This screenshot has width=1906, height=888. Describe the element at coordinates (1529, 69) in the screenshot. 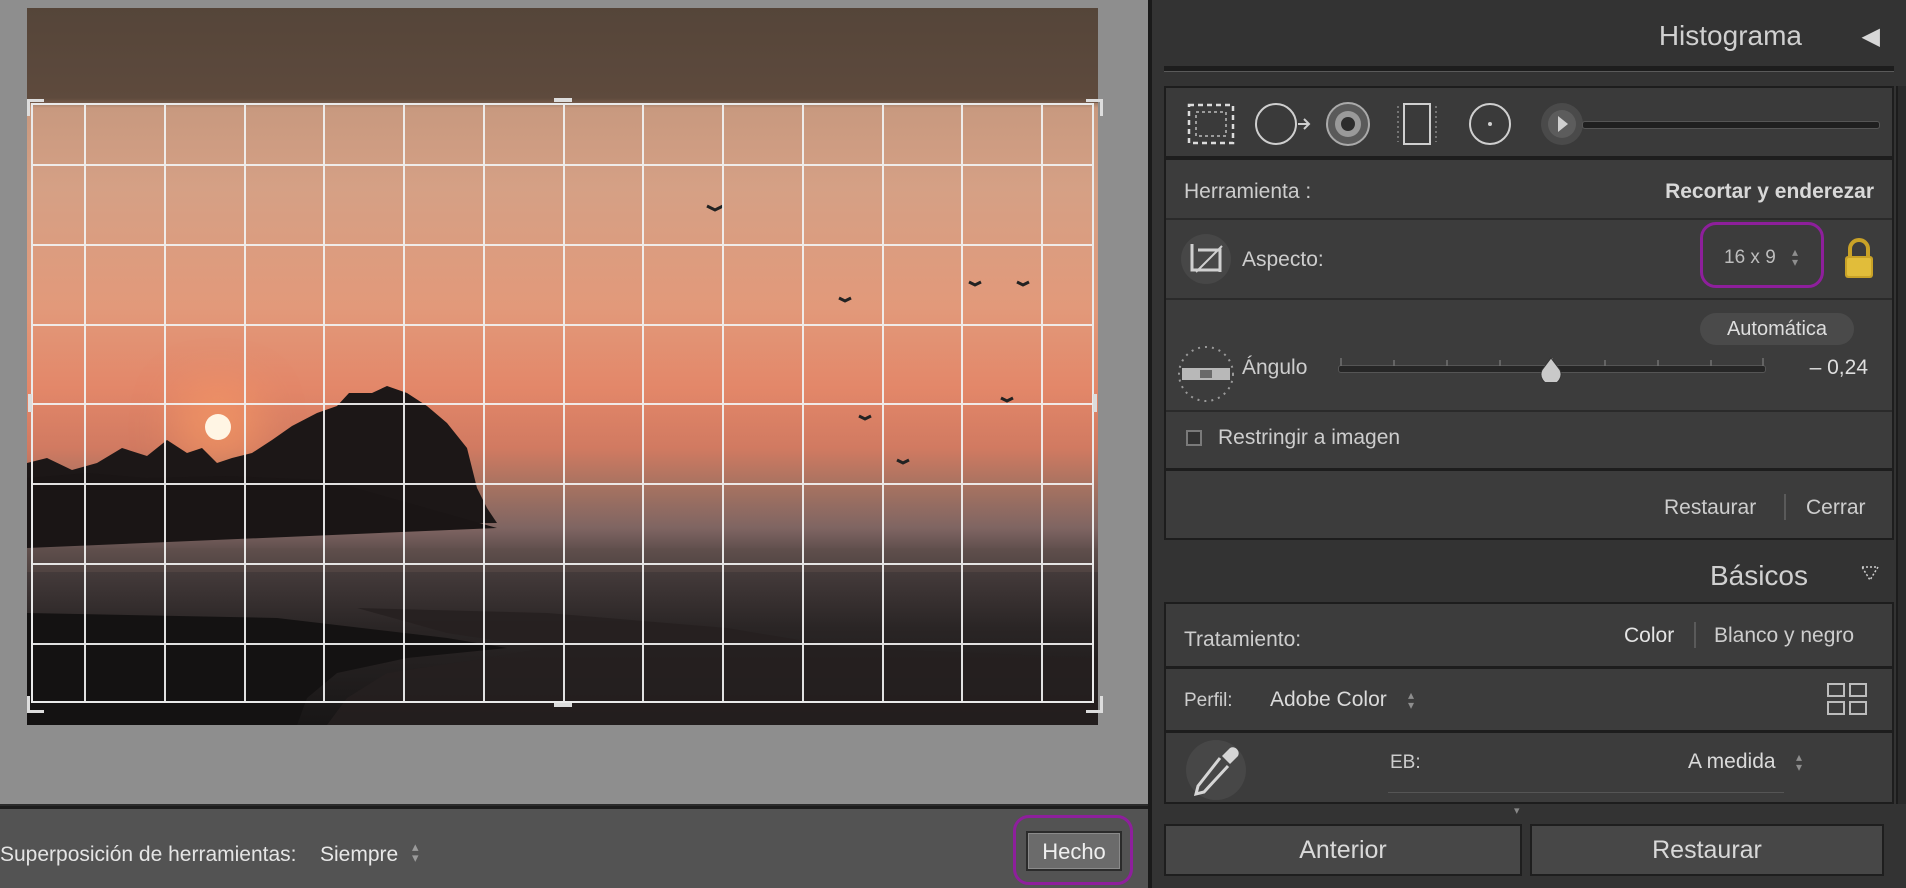

I see `histogram-collapsed-bar` at that location.